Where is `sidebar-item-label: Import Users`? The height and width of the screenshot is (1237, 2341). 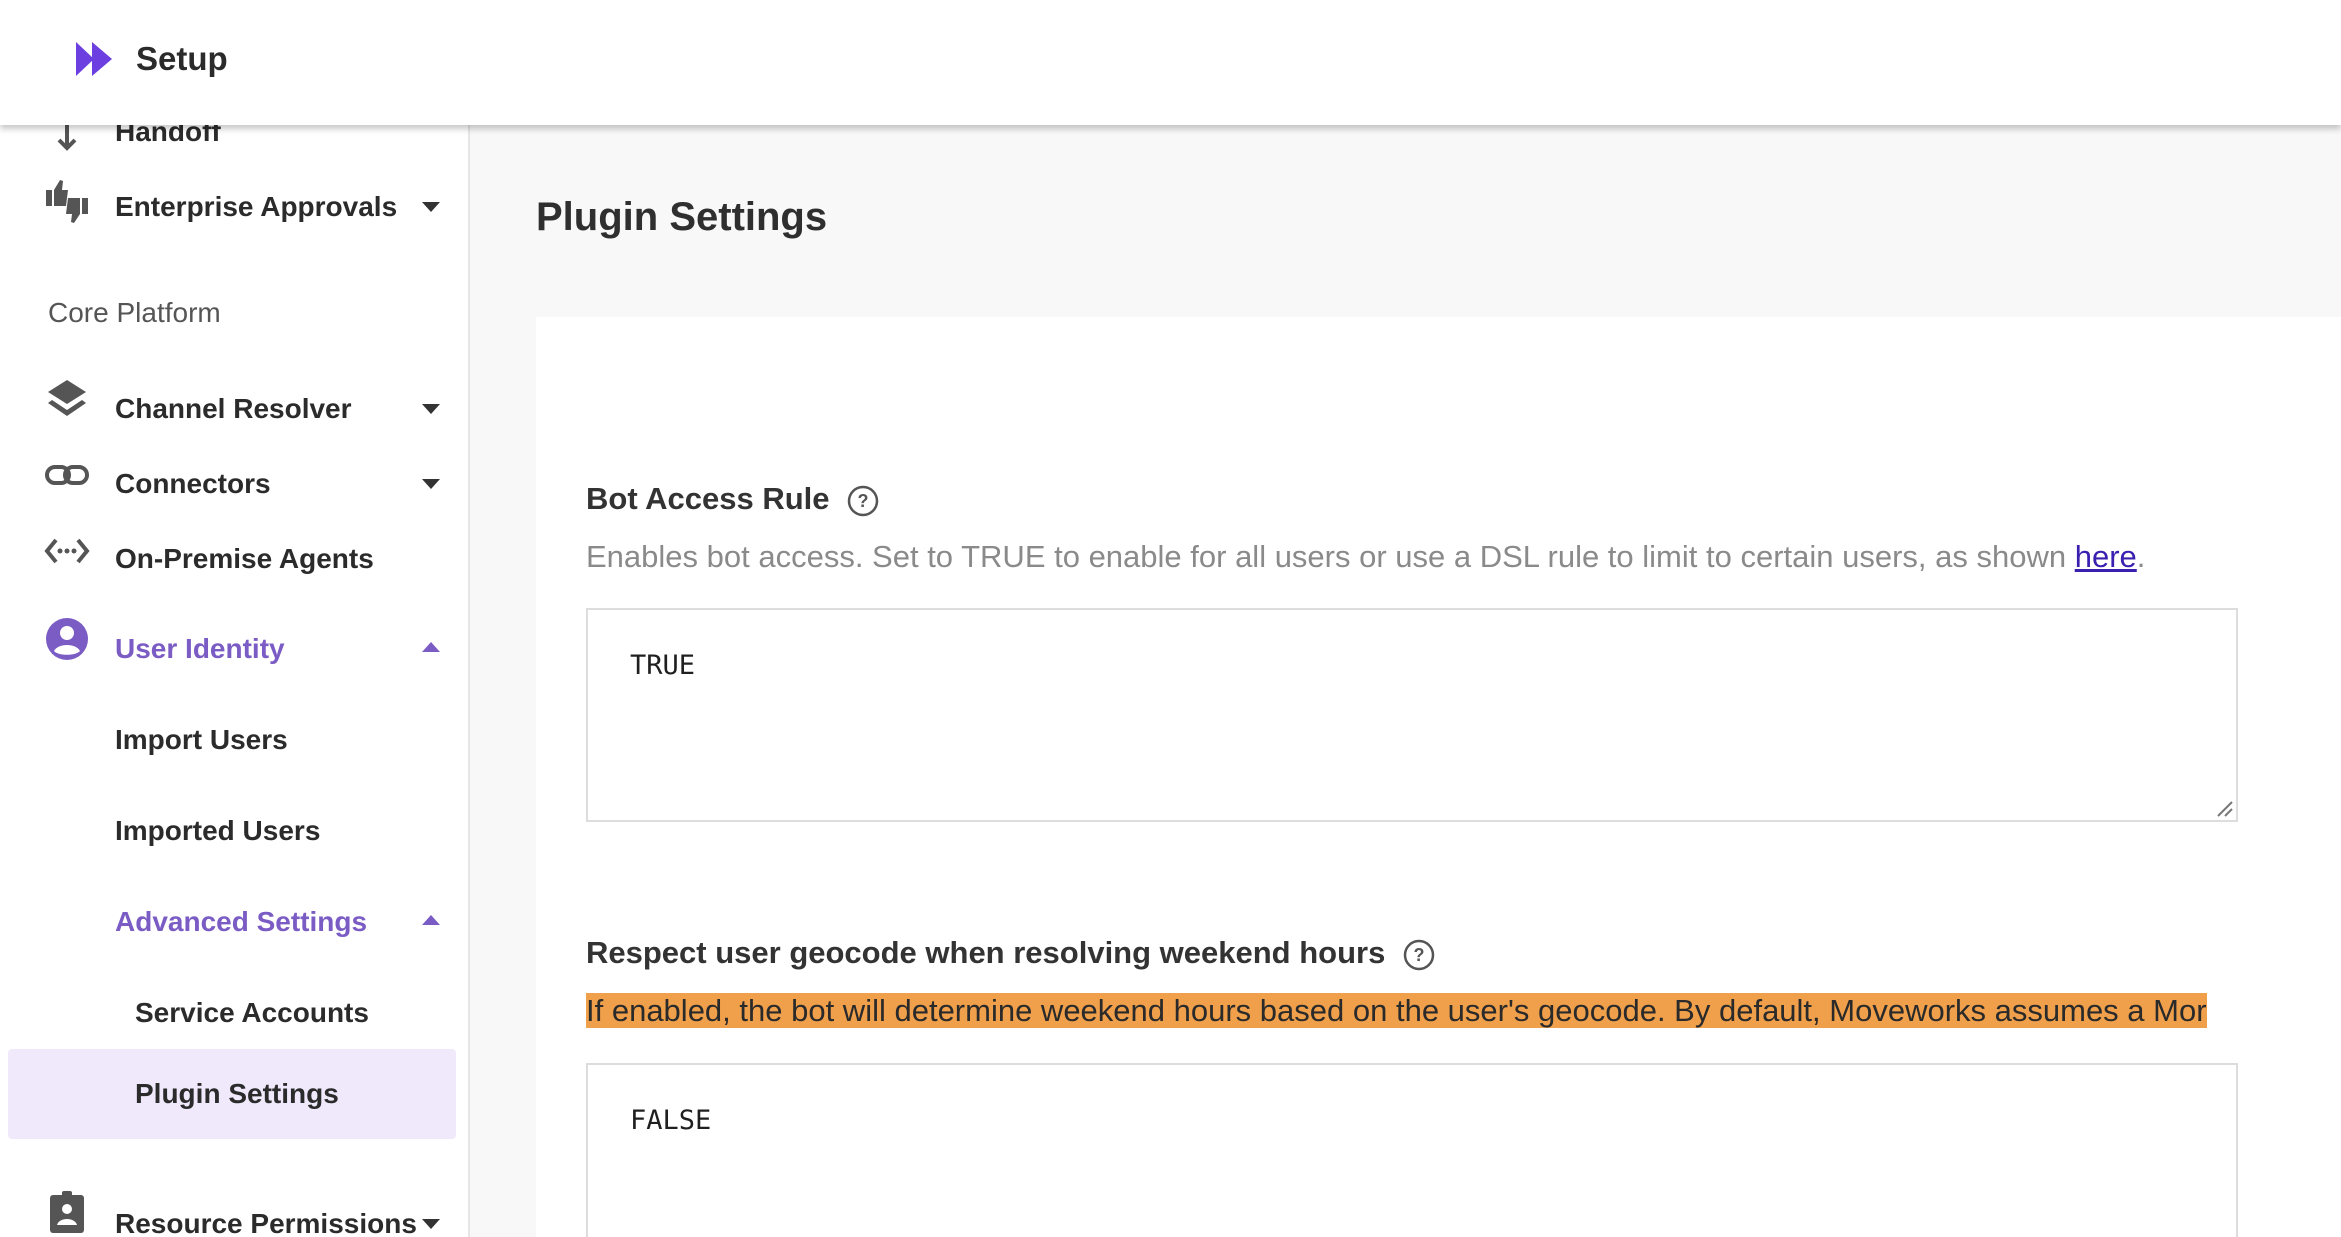
sidebar-item-label: Import Users is located at coordinates (201, 739).